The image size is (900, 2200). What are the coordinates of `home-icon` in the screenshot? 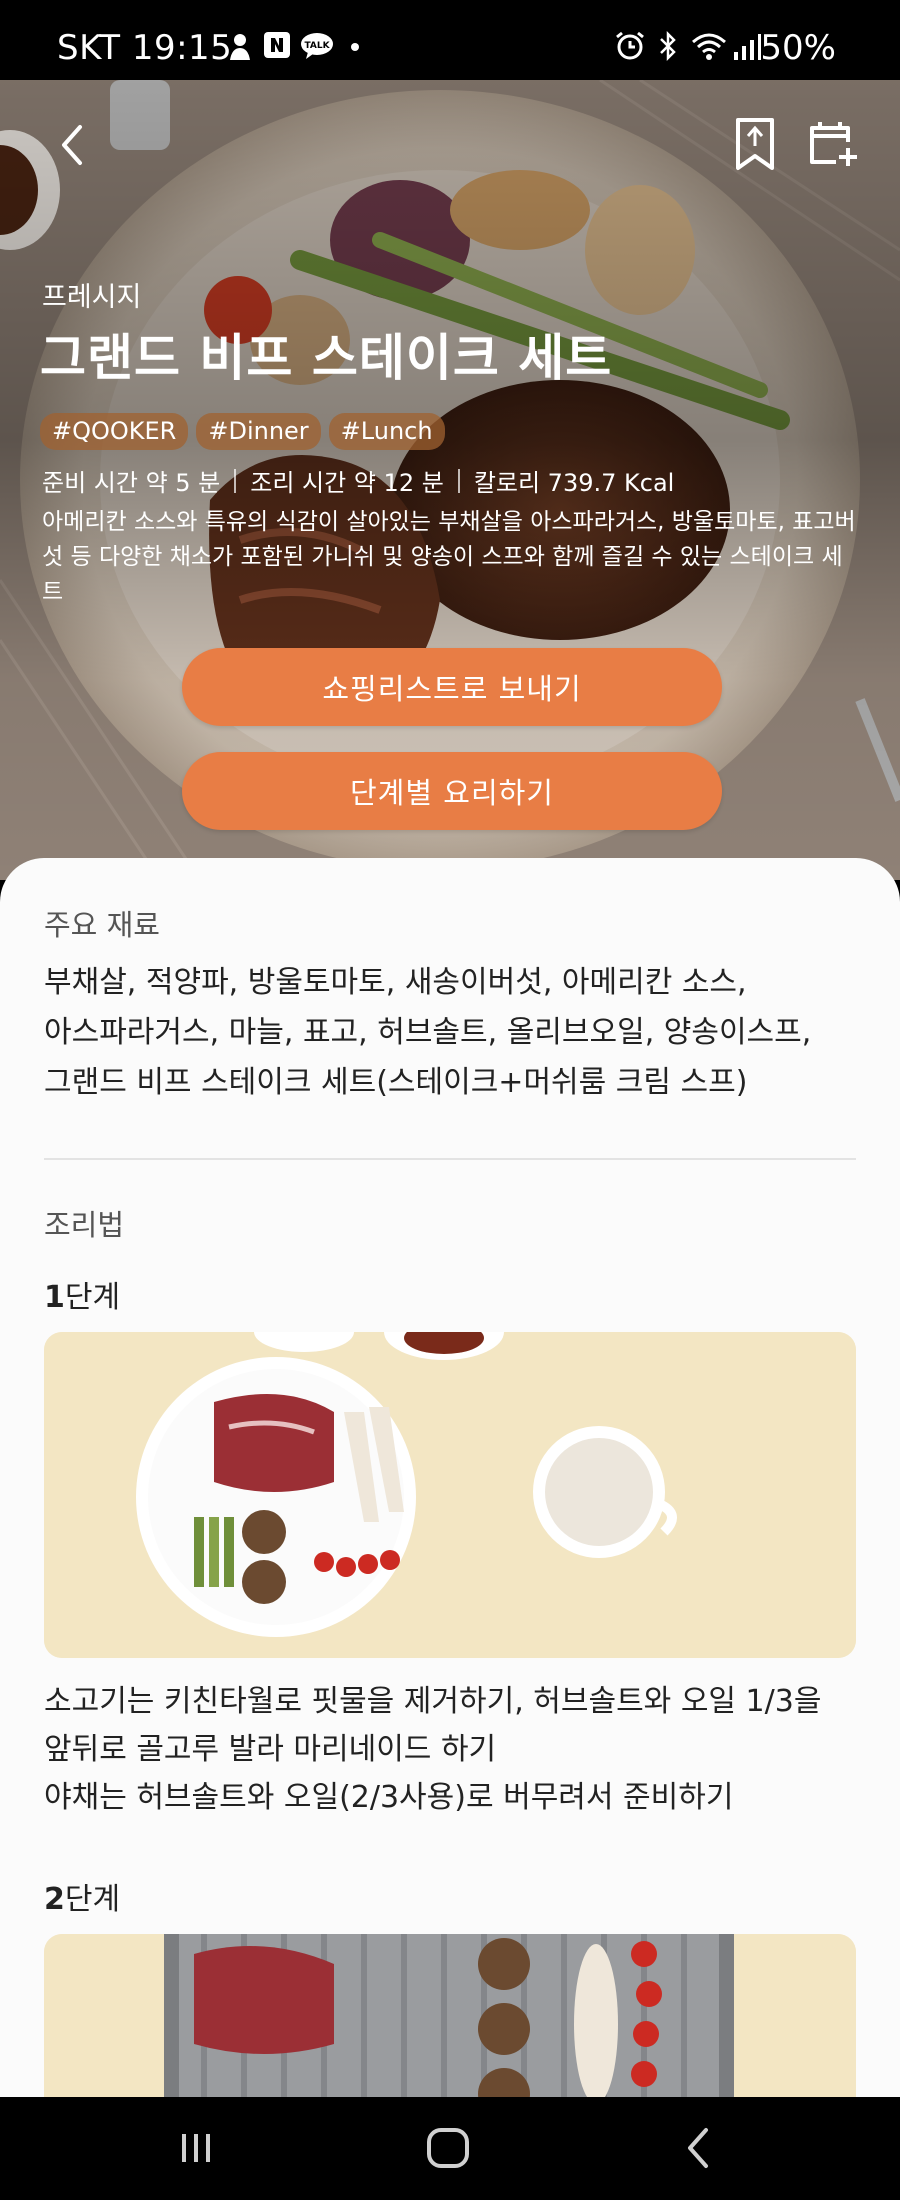 It's located at (448, 2148).